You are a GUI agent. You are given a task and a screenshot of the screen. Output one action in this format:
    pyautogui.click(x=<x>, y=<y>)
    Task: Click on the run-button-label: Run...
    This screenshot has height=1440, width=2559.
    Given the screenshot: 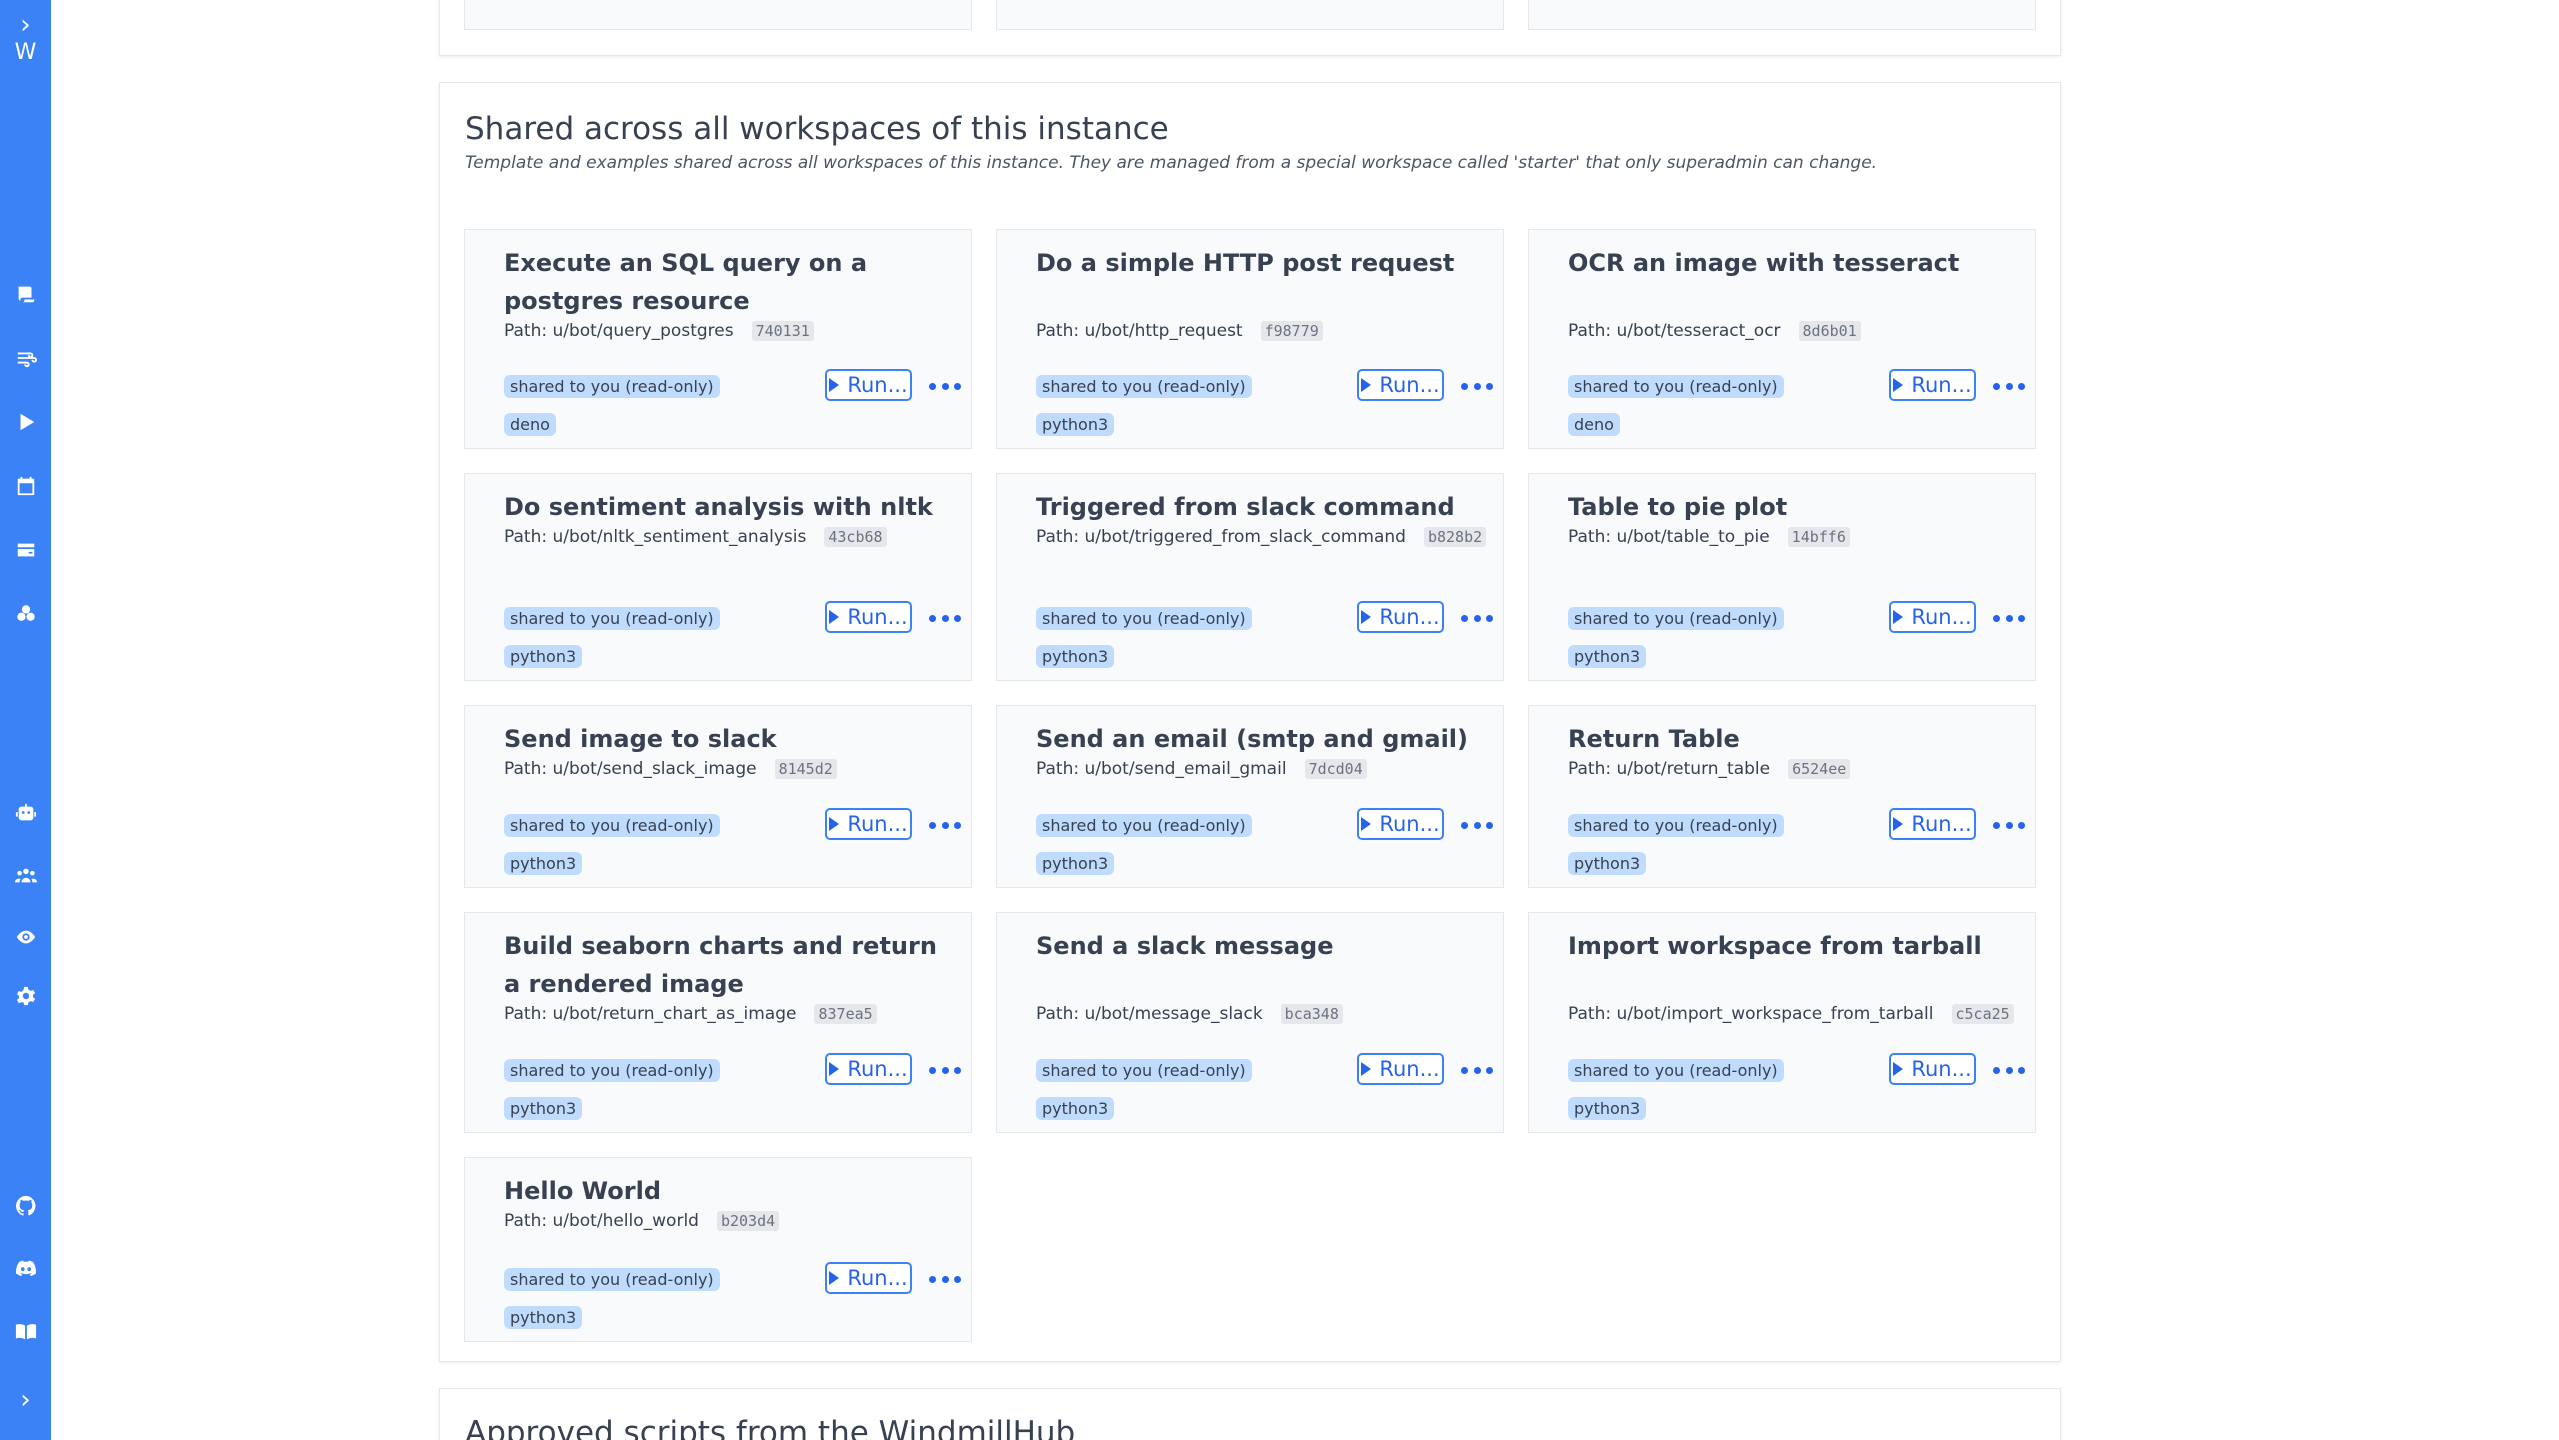 What is the action you would take?
    pyautogui.click(x=1941, y=617)
    